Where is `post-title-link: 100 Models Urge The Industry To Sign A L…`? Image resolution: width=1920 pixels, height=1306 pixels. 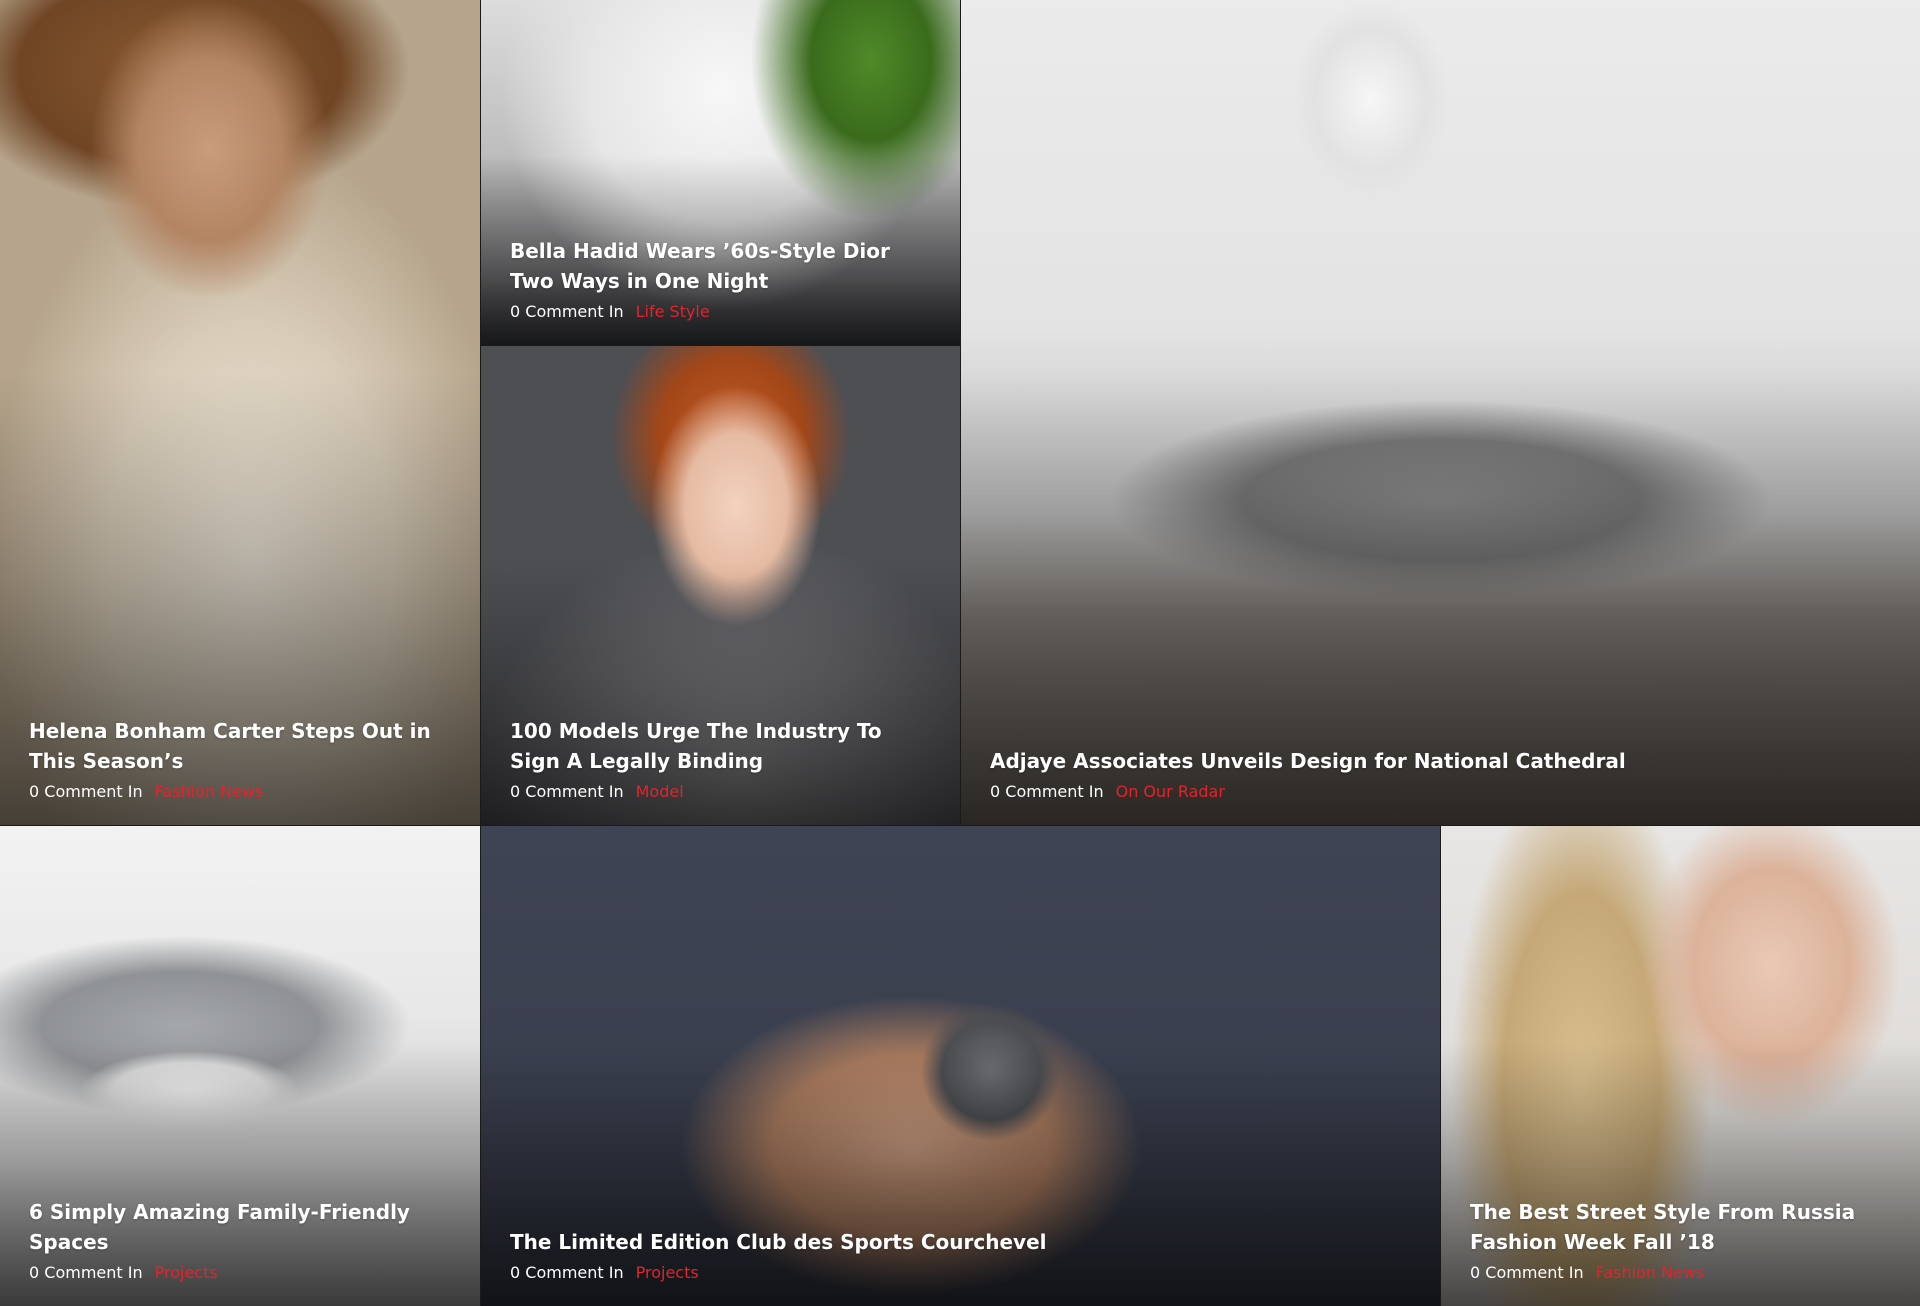 post-title-link: 100 Models Urge The Industry To Sign A L… is located at coordinates (720, 746).